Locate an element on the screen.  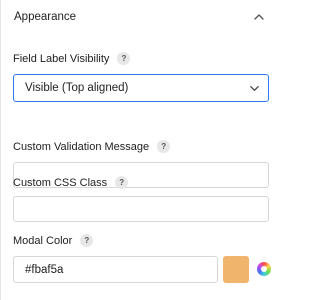
field-label-visibility-value: Visible (Top aligned) is located at coordinates (77, 88).